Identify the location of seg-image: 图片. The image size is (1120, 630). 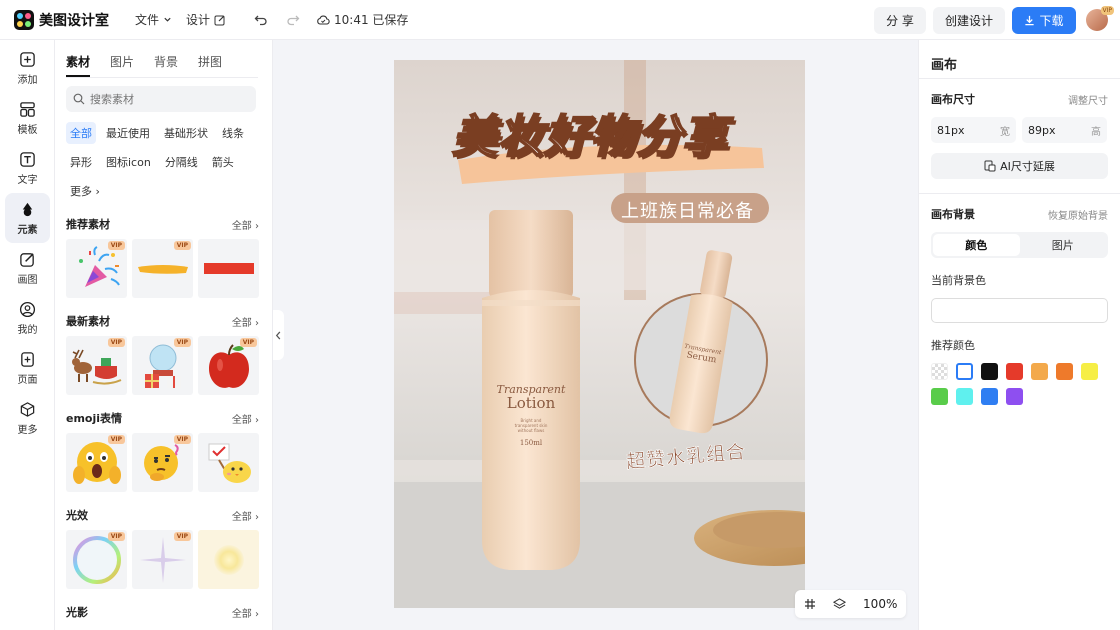
(1063, 245).